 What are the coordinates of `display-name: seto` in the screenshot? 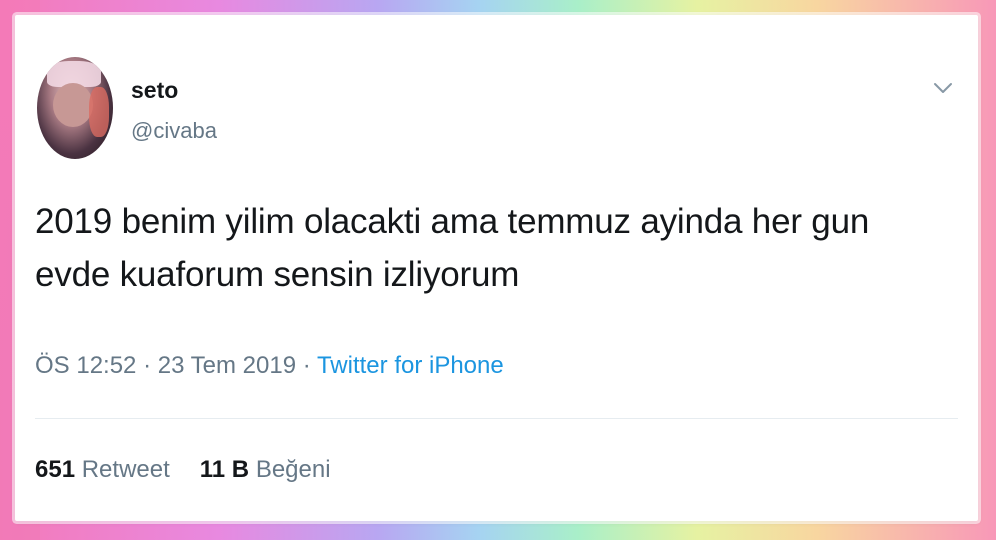 It's located at (154, 90).